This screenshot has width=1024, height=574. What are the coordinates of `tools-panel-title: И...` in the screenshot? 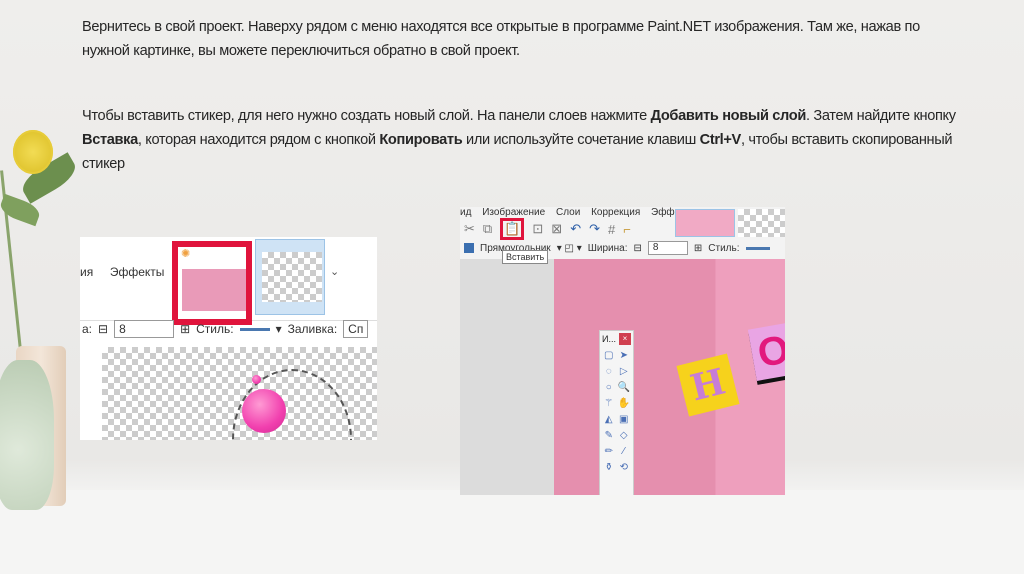 It's located at (609, 339).